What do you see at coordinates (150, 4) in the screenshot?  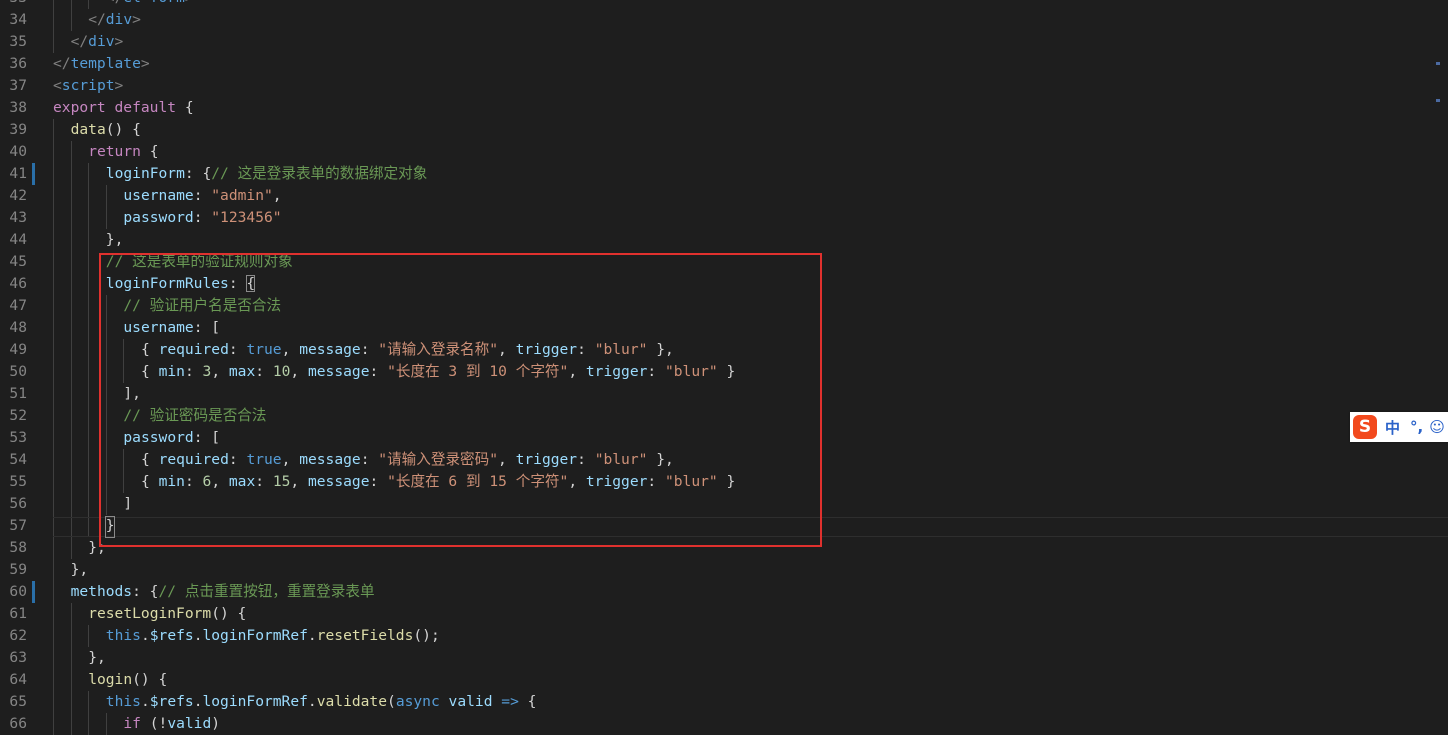 I see `code-text: </el-form>` at bounding box center [150, 4].